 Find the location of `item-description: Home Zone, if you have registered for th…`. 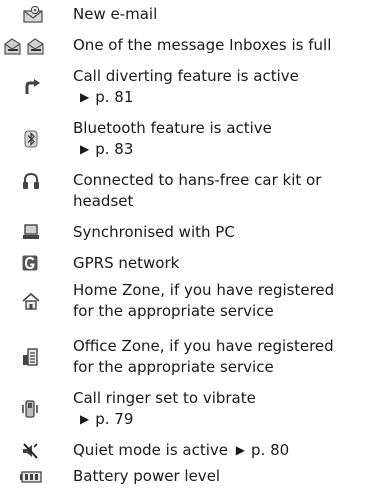

item-description: Home Zone, if you have registered for th… is located at coordinates (228, 301).